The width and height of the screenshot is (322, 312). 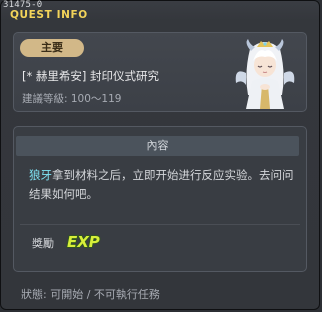 I want to click on content-section-title: 內容, so click(x=157, y=146).